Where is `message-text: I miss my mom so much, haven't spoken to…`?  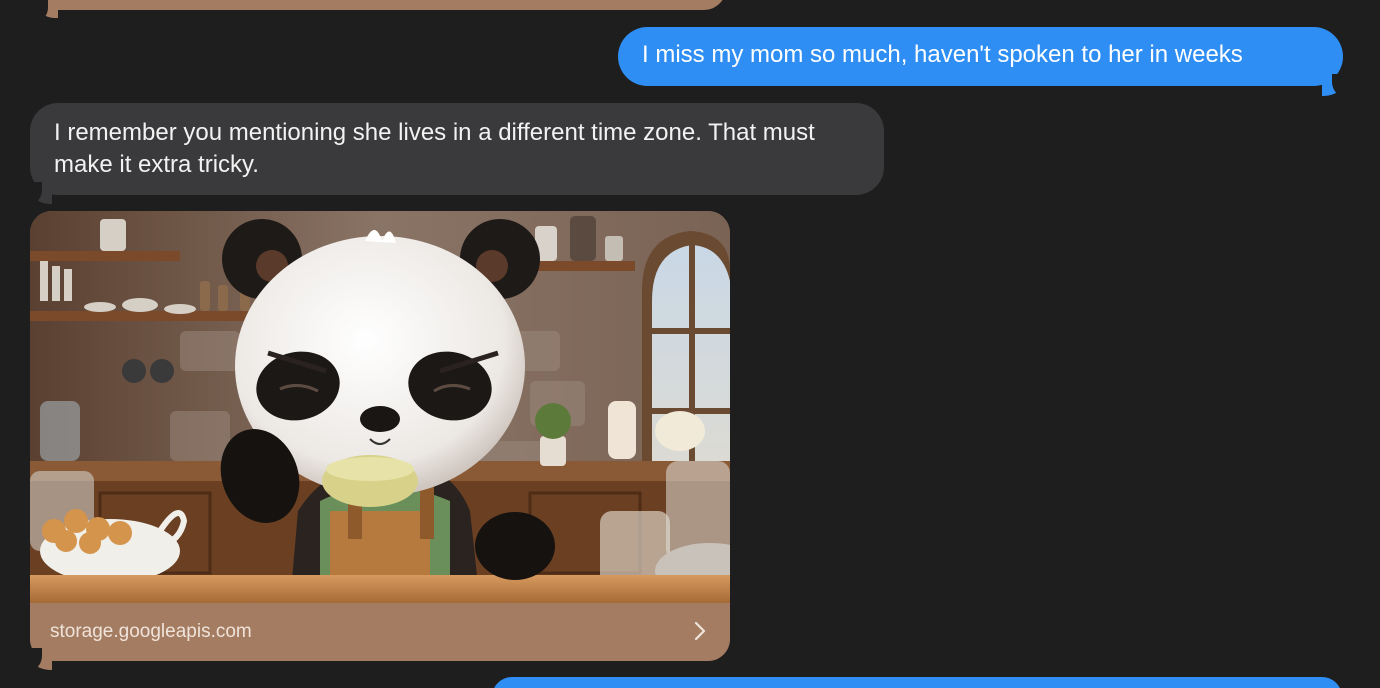
message-text: I miss my mom so much, haven't spoken to… is located at coordinates (942, 54).